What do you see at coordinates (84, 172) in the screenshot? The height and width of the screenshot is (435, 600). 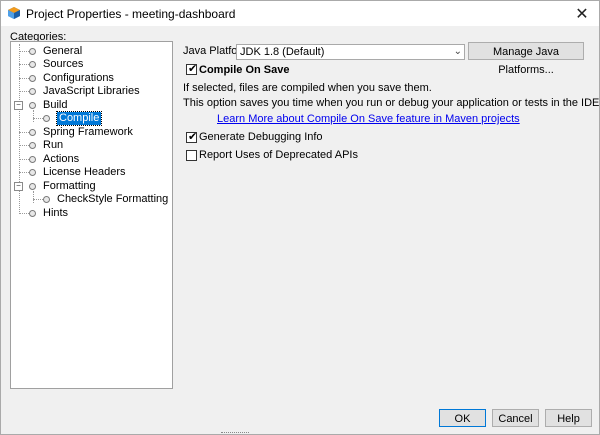 I see `tree-item-label: License Headers` at bounding box center [84, 172].